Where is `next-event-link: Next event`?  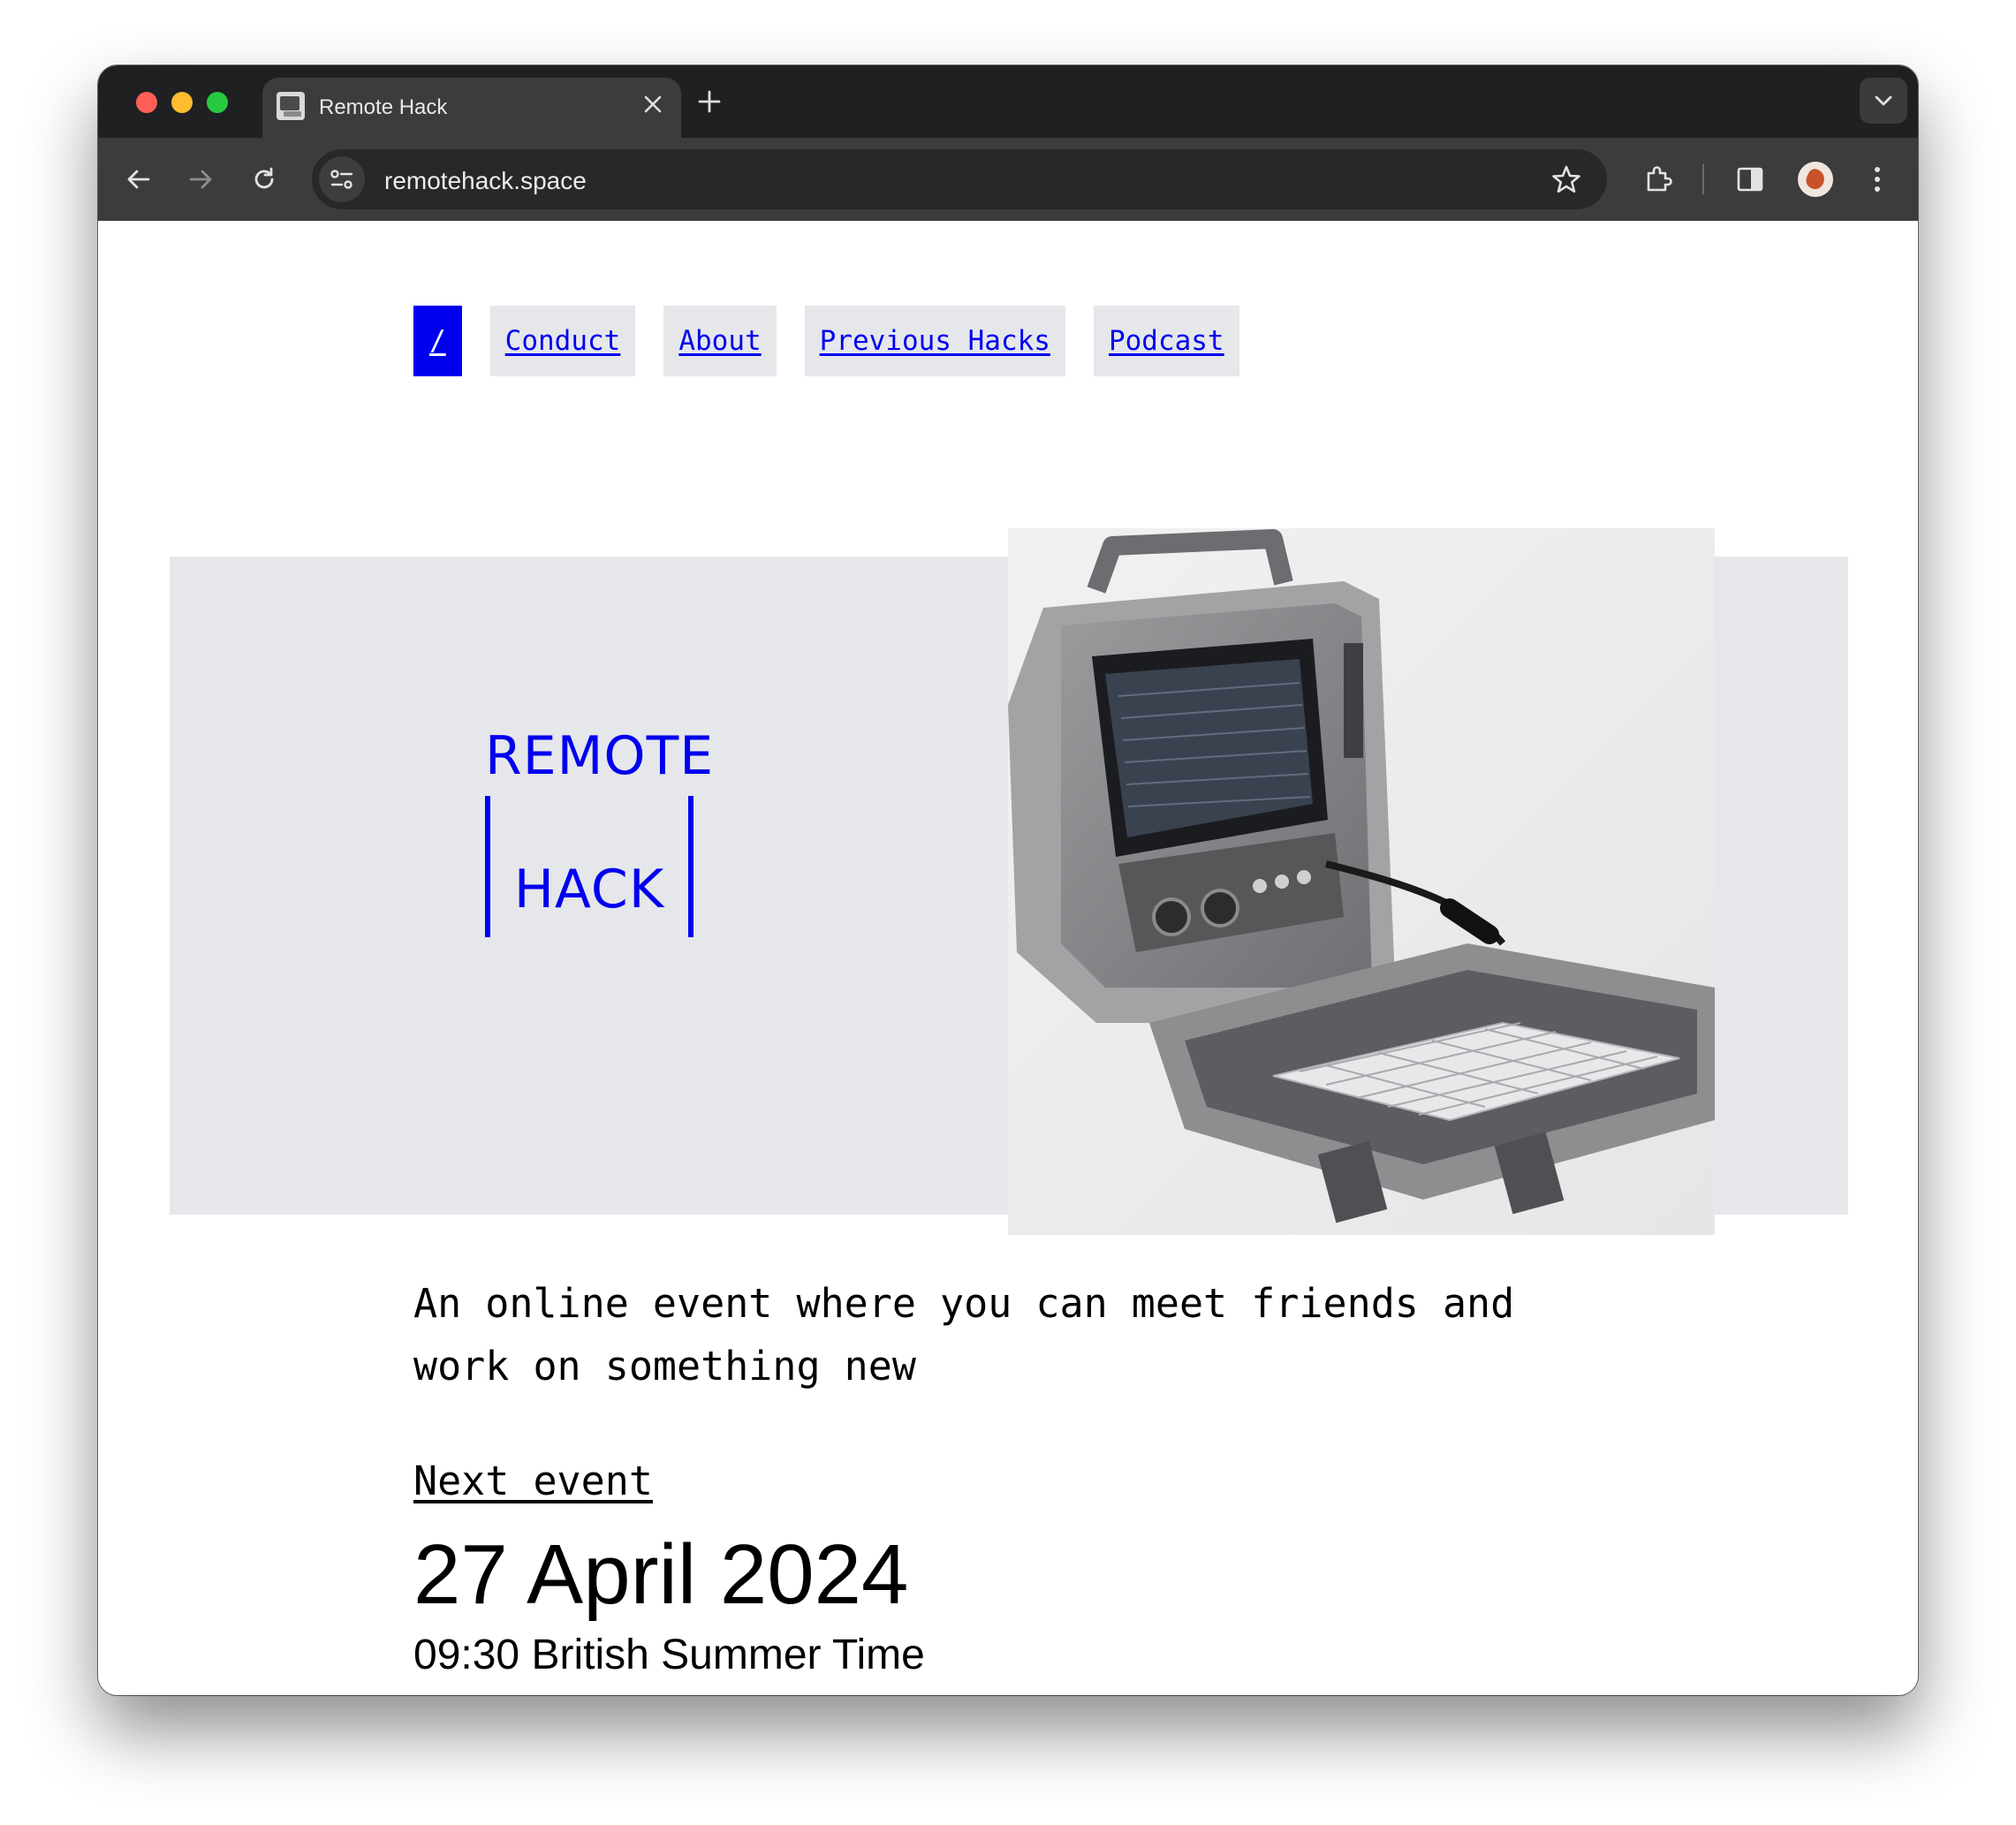
next-event-link: Next event is located at coordinates (533, 1481).